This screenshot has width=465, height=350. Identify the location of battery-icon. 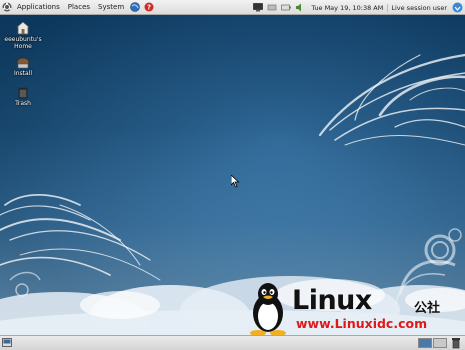
(286, 7).